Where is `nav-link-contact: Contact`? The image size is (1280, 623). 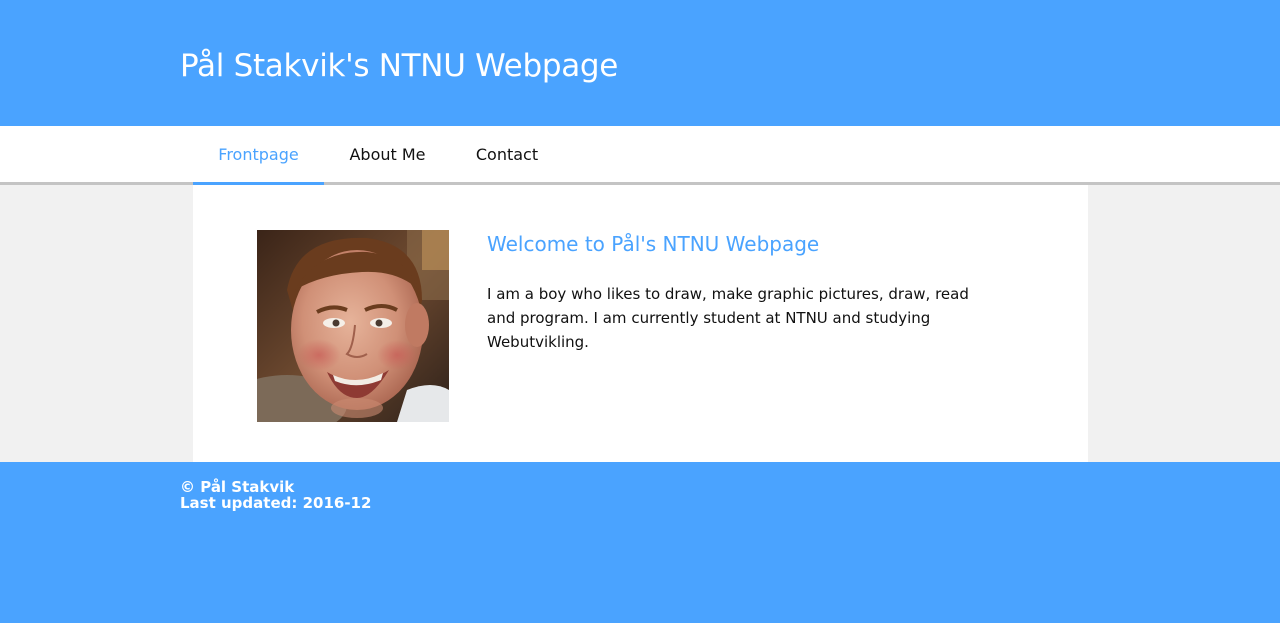 nav-link-contact: Contact is located at coordinates (507, 154).